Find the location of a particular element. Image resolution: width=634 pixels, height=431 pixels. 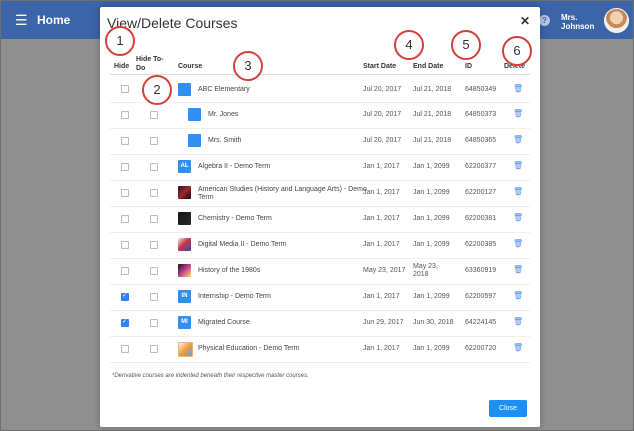

course-id: 62200127 is located at coordinates (481, 192).